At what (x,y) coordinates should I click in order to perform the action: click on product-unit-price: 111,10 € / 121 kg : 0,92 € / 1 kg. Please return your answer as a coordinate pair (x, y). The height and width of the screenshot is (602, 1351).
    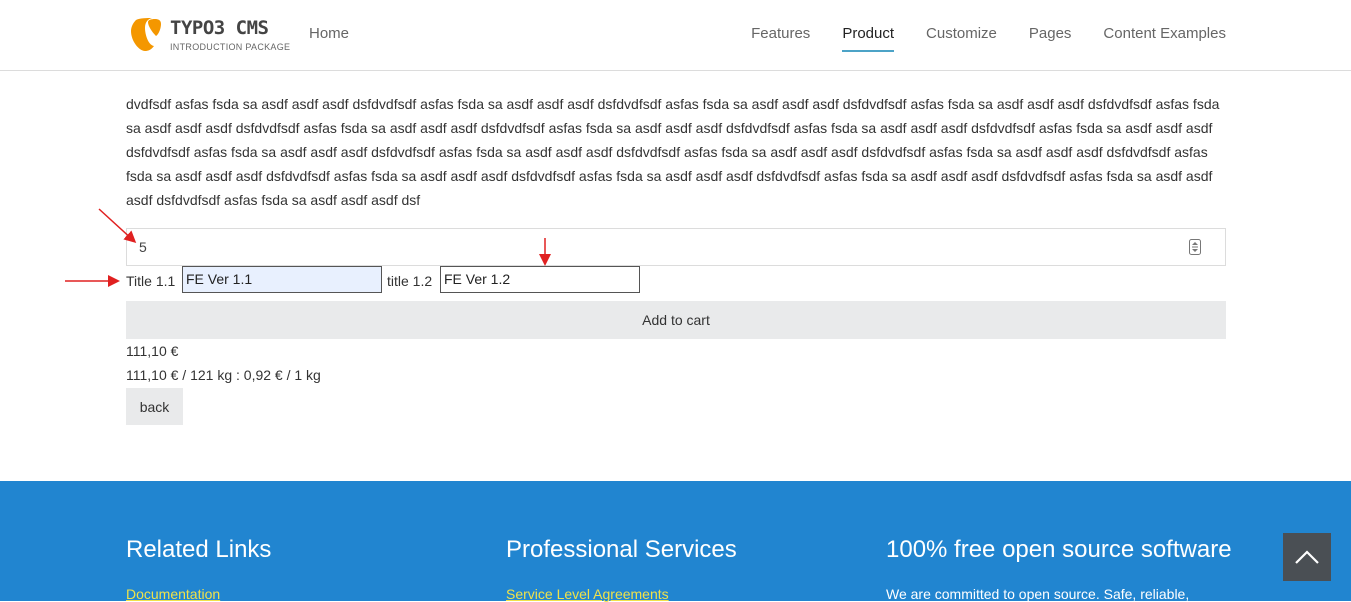
    Looking at the image, I should click on (223, 375).